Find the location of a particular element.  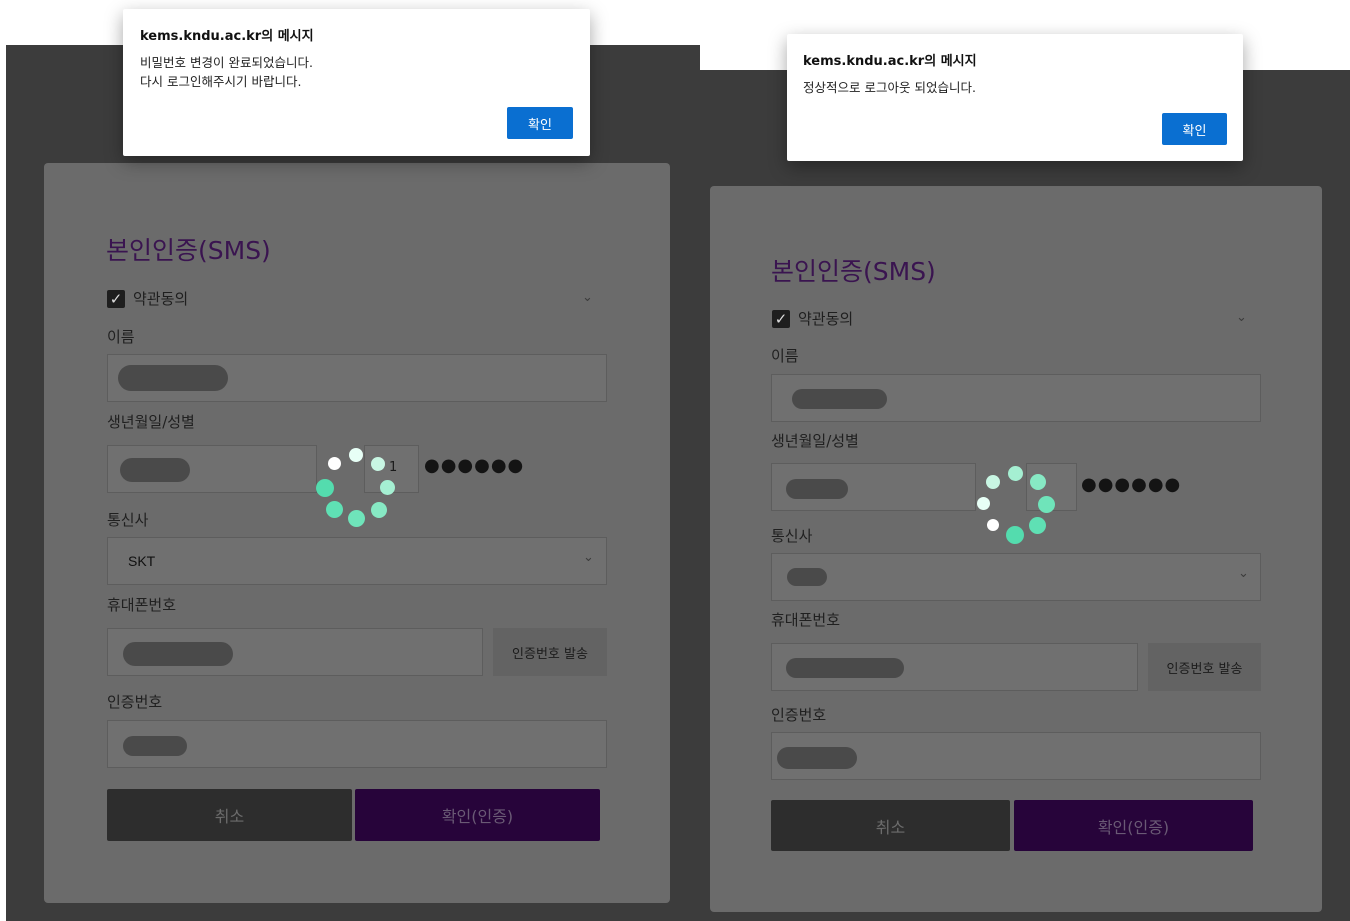

carrier-selected-value: SKT is located at coordinates (142, 561).